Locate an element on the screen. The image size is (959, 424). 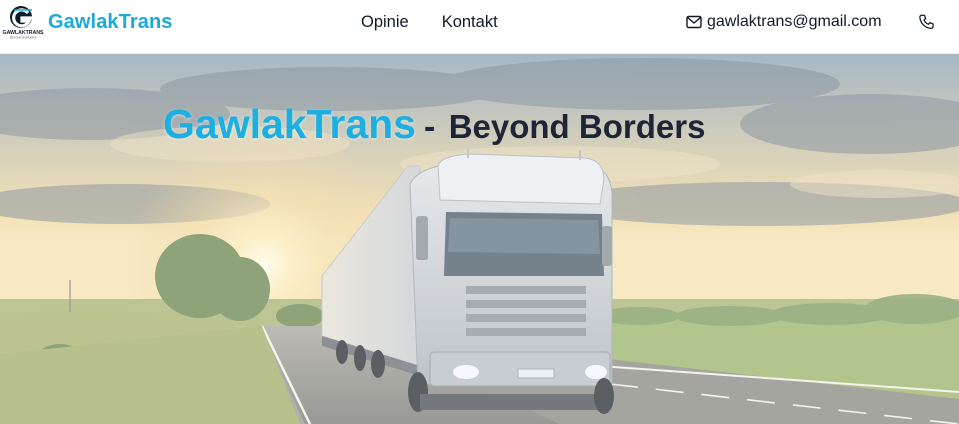
gawlaktrans-logo-icon: GAWLAKTRANS BEYOND BORDERS is located at coordinates (23, 23).